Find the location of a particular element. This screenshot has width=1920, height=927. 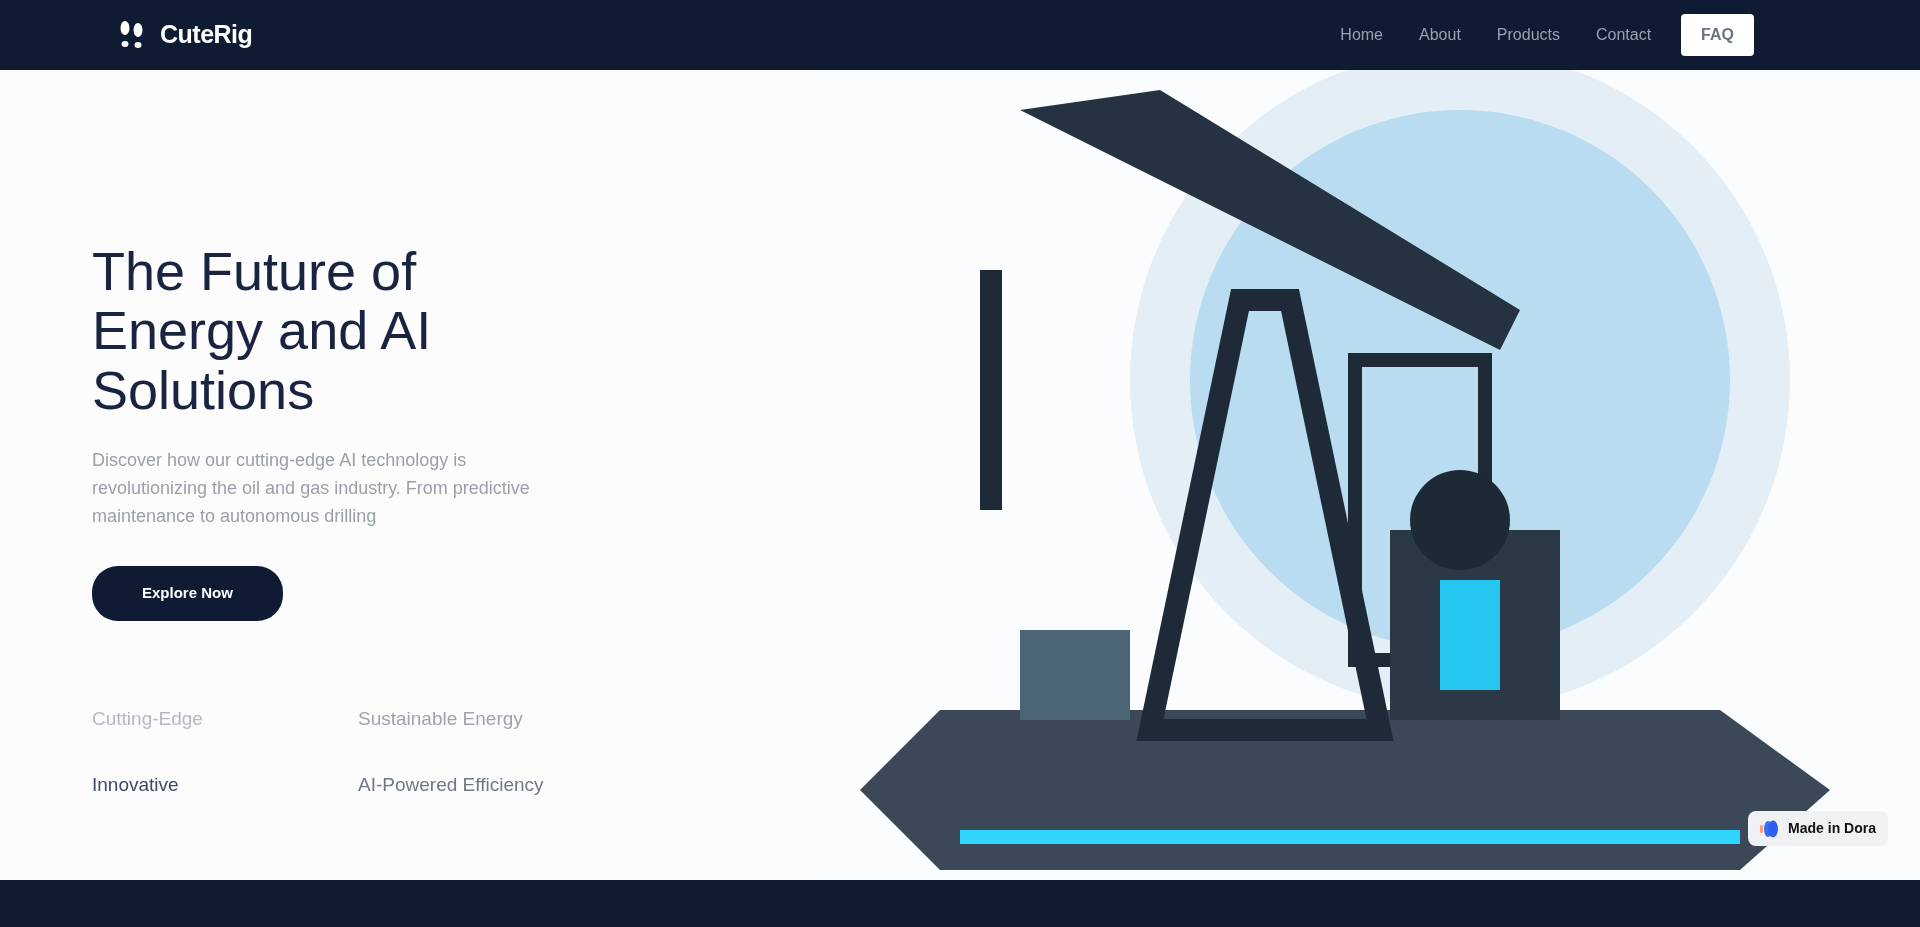

feature-label: Innovative is located at coordinates (136, 785).